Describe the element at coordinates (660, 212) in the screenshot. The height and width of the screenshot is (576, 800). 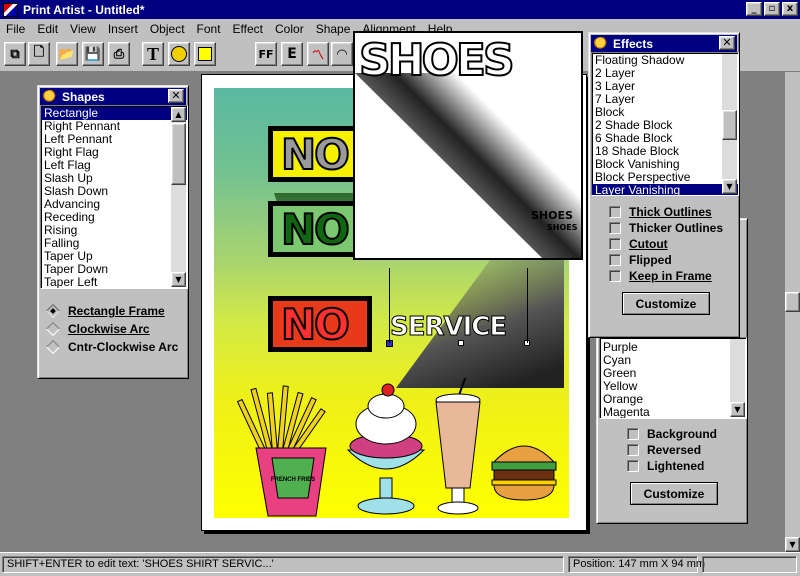
I see `thick-outlines-checkbox: Thick Outlines` at that location.